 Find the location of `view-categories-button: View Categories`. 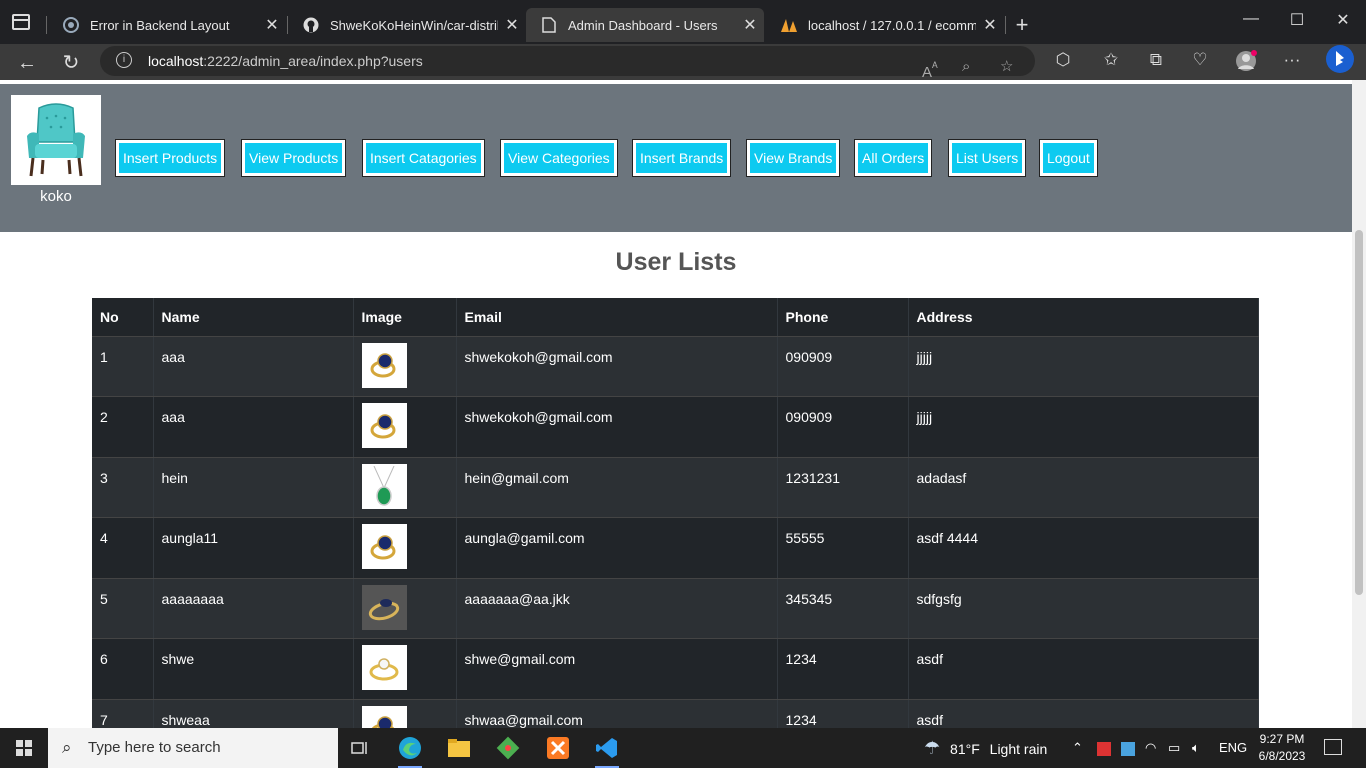

view-categories-button: View Categories is located at coordinates (559, 158).